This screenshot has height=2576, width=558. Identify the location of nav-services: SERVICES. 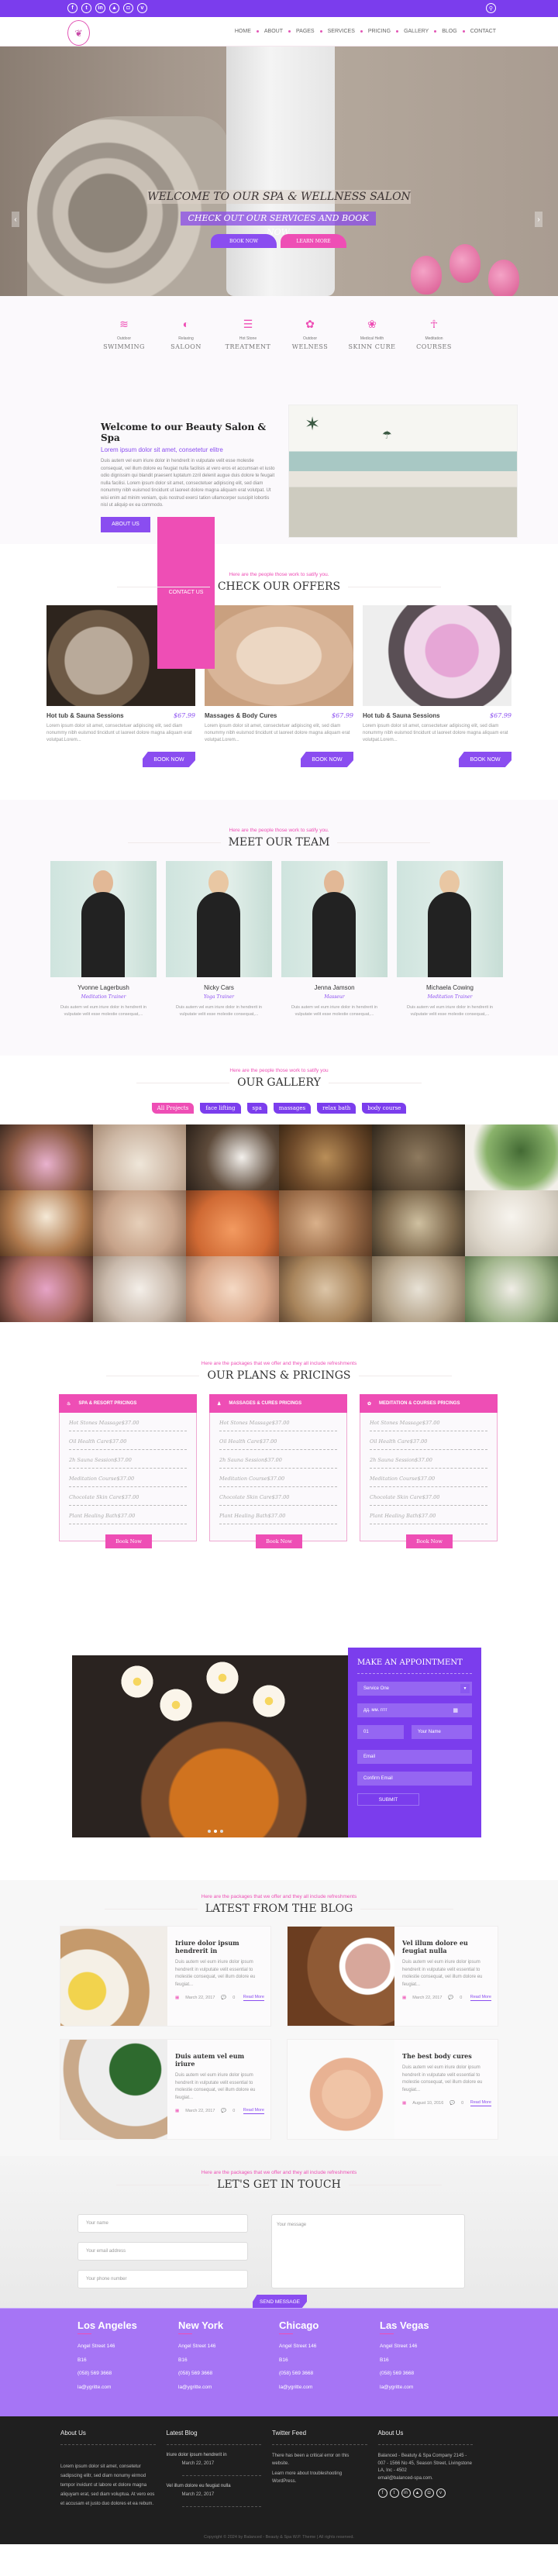
(341, 31).